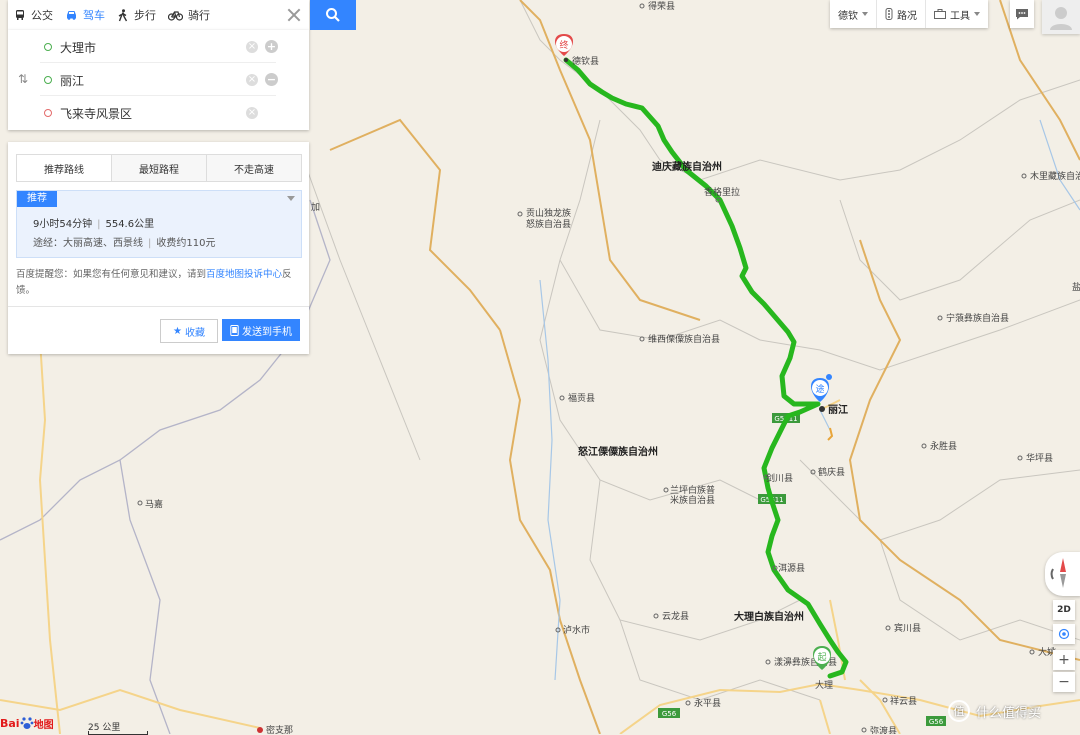  Describe the element at coordinates (1064, 610) in the screenshot. I see `view-2d-button: 2D` at that location.